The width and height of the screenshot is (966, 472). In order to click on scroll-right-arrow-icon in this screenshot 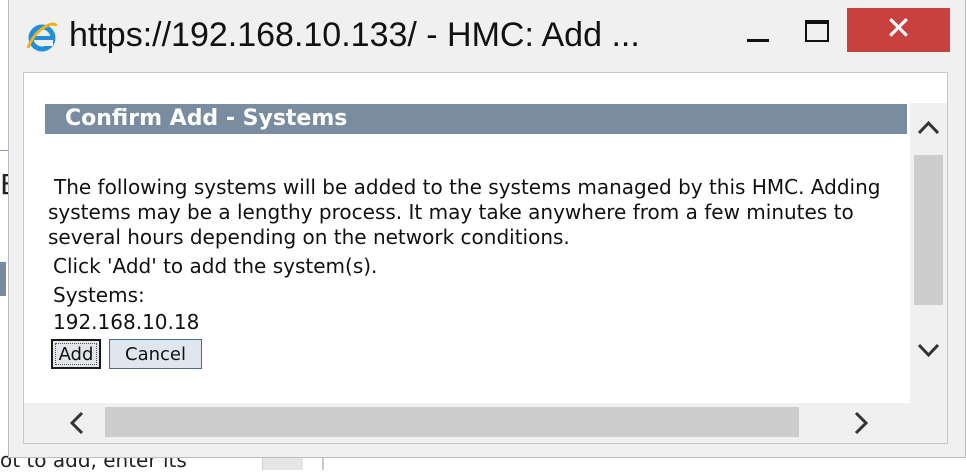, I will do `click(861, 423)`.